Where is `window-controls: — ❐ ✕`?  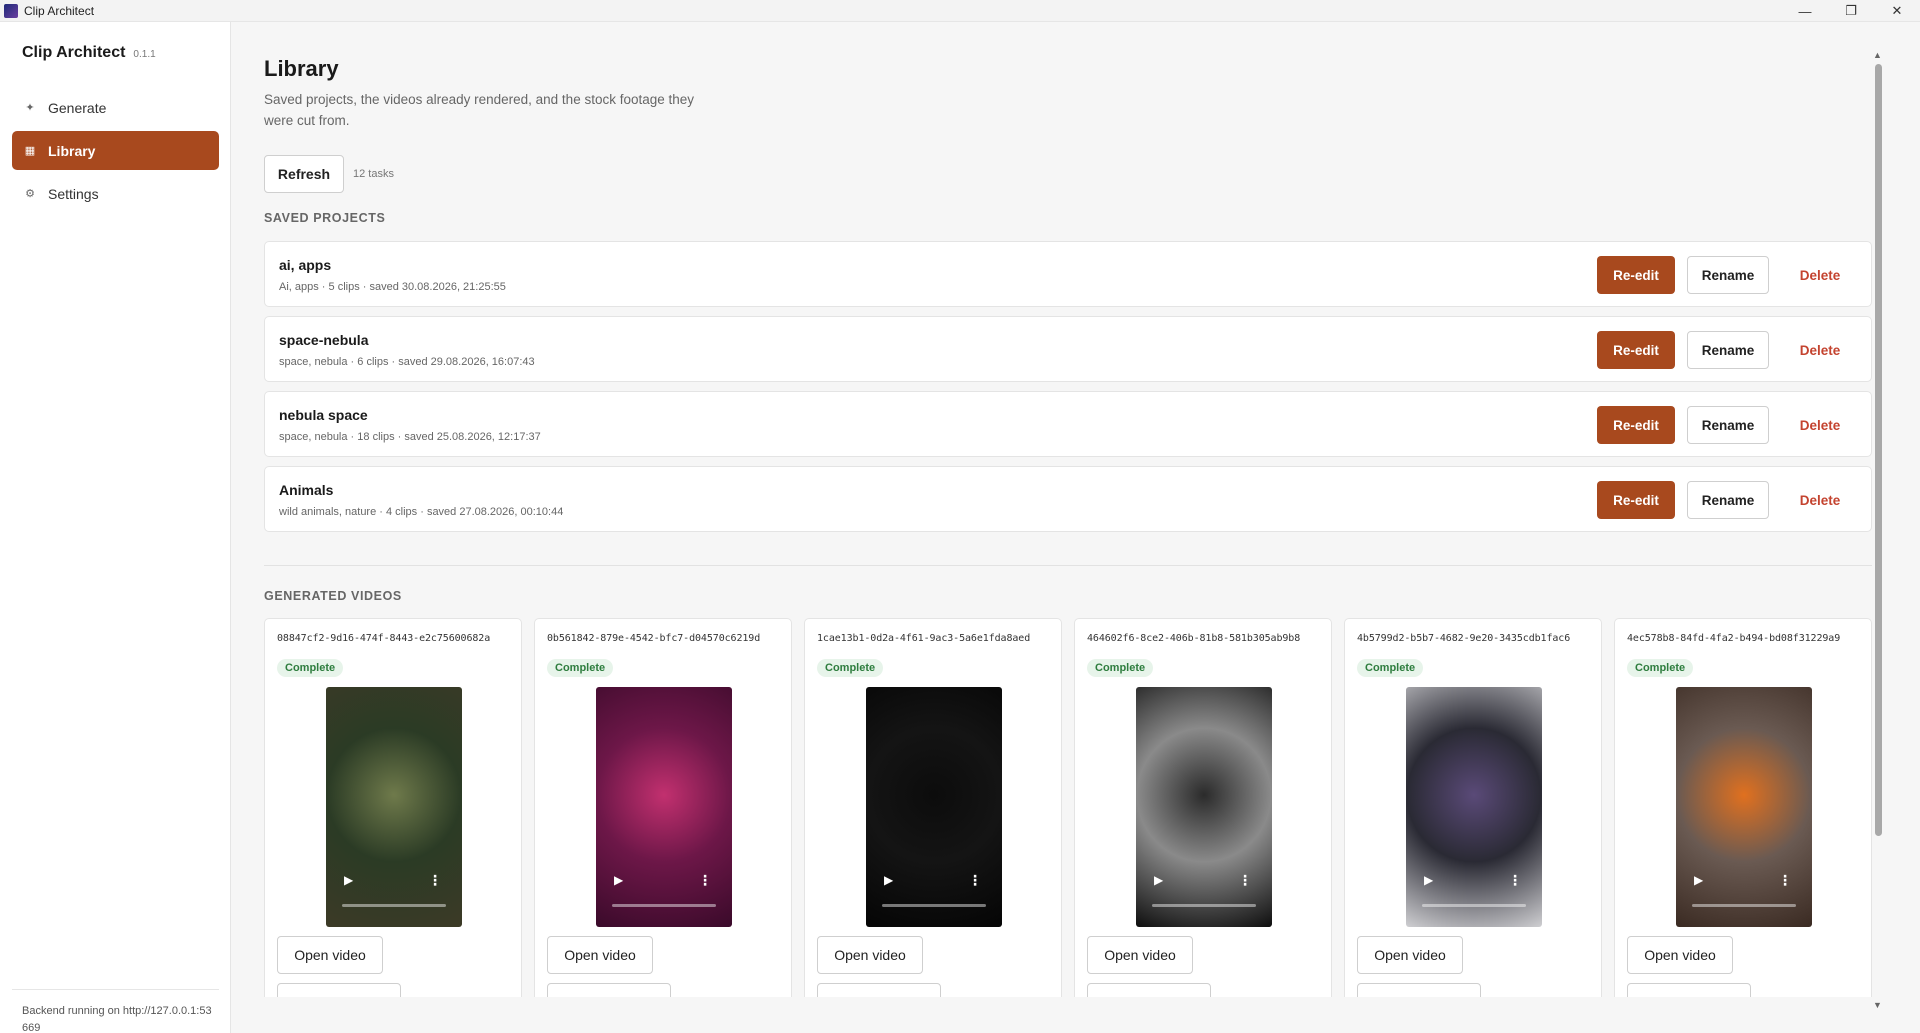 window-controls: — ❐ ✕ is located at coordinates (1851, 11).